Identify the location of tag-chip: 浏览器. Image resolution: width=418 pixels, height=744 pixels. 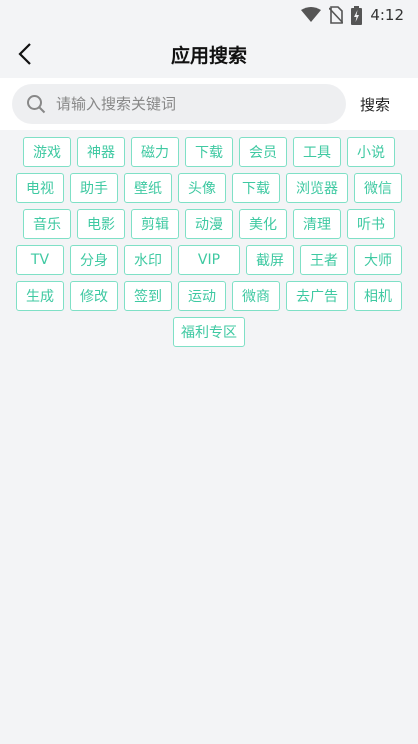
(317, 188).